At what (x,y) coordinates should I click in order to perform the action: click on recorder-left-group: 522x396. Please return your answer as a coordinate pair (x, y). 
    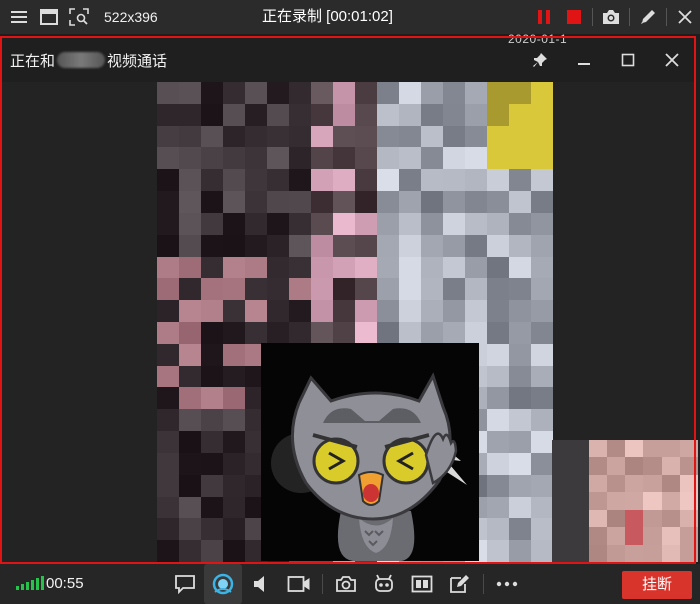
    Looking at the image, I should click on (79, 17).